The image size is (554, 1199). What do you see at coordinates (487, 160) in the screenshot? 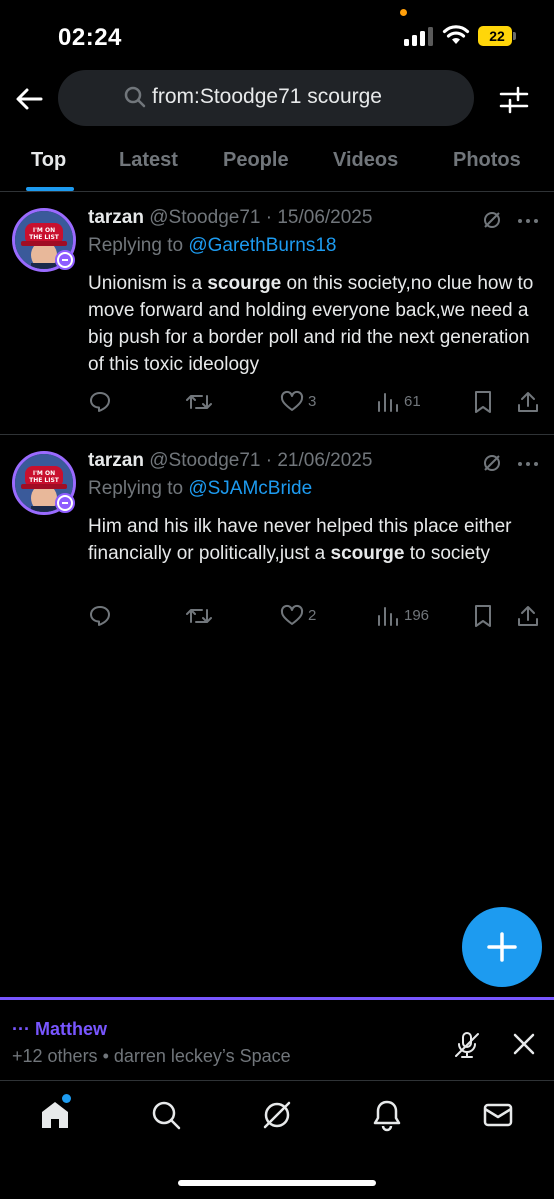
I see `tab-photos: Photos` at bounding box center [487, 160].